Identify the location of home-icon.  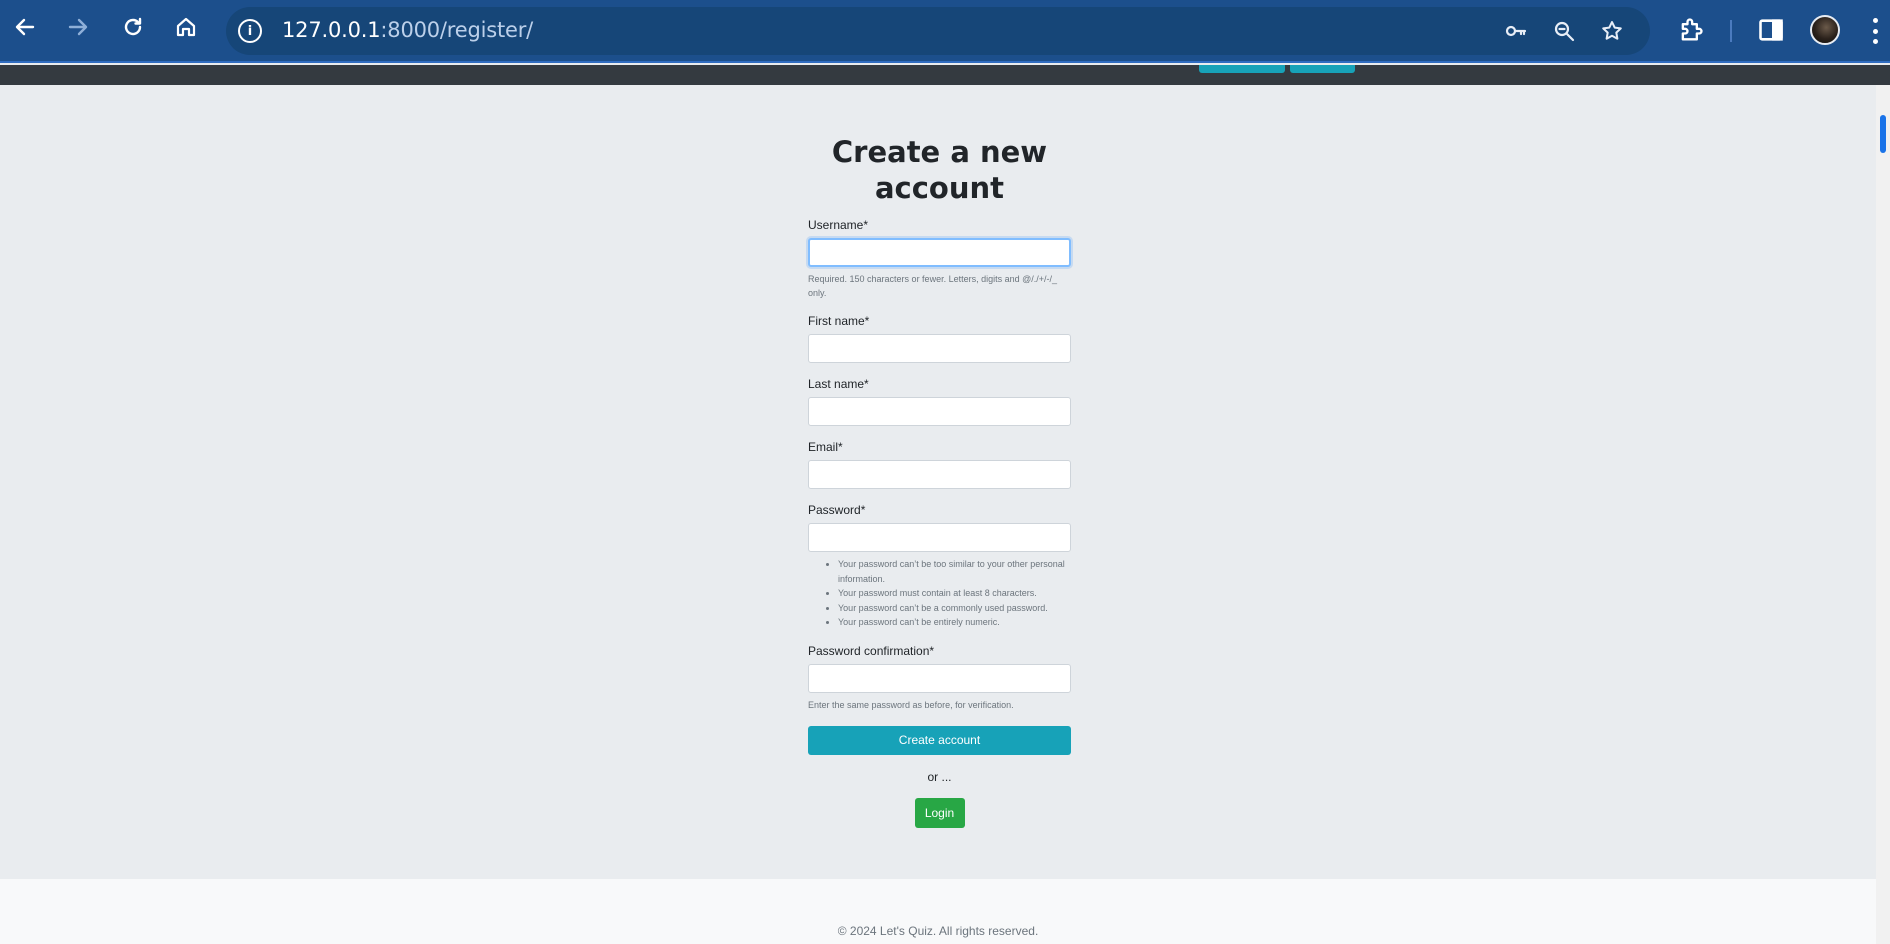
(186, 27).